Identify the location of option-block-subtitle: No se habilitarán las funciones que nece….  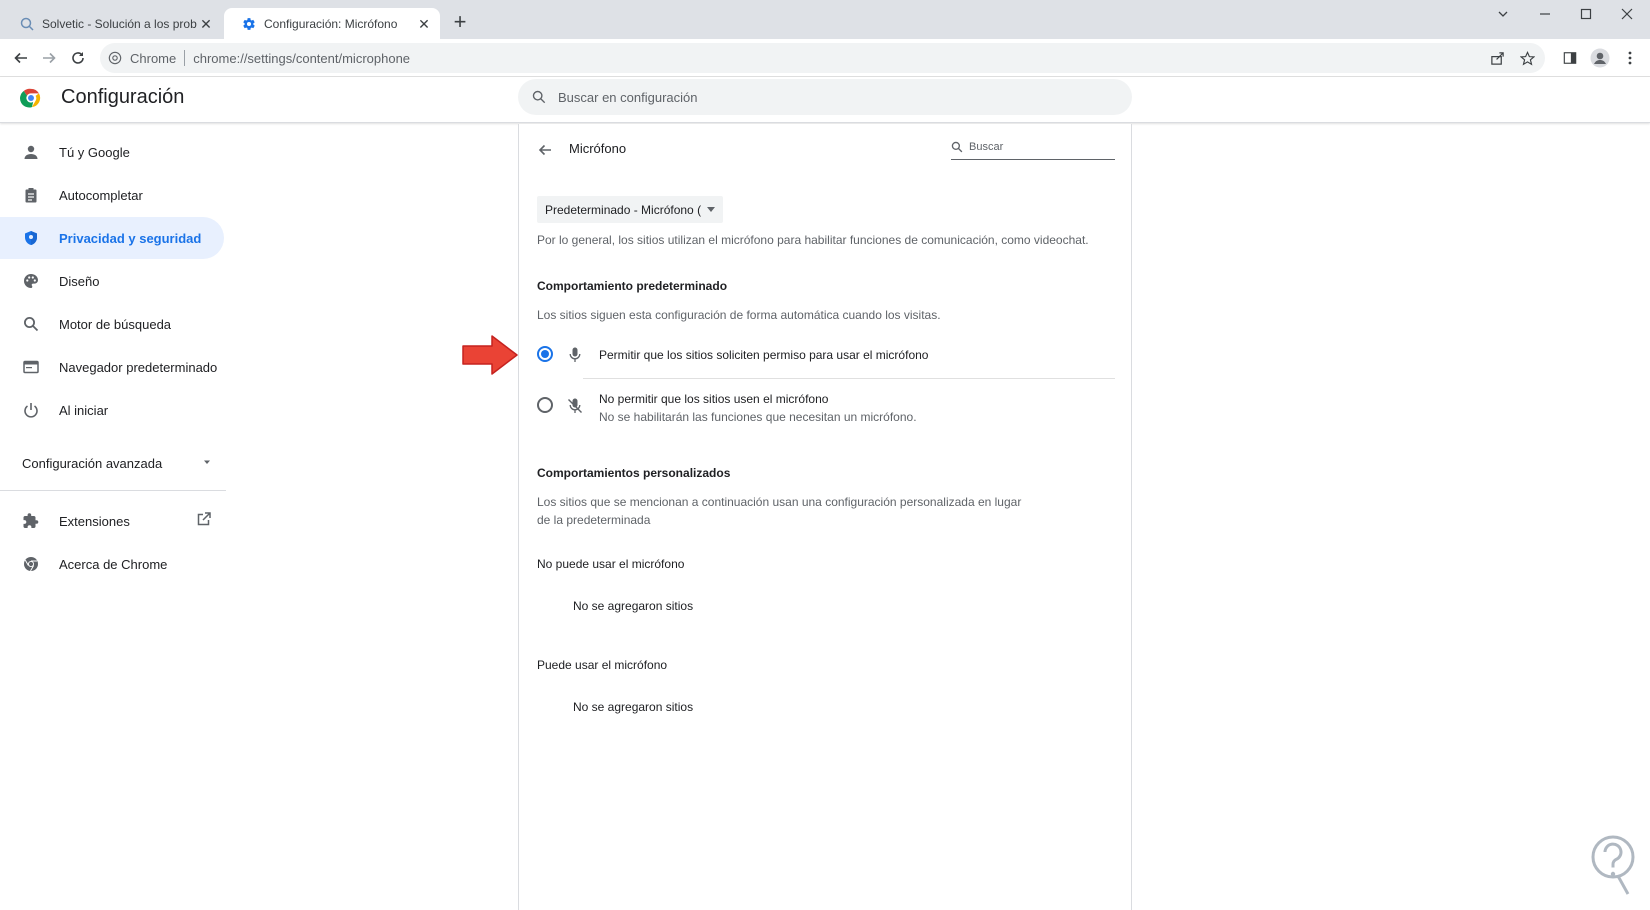
(758, 417).